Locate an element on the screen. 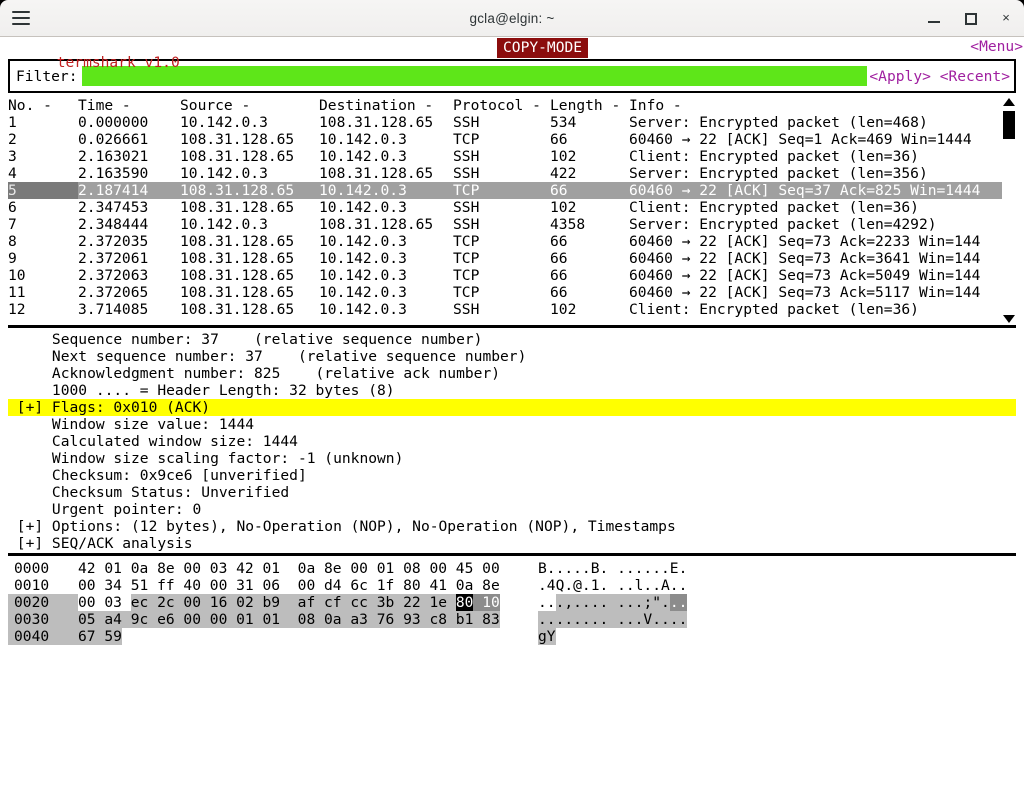 The height and width of the screenshot is (805, 1024). column-header: Info - is located at coordinates (655, 105).